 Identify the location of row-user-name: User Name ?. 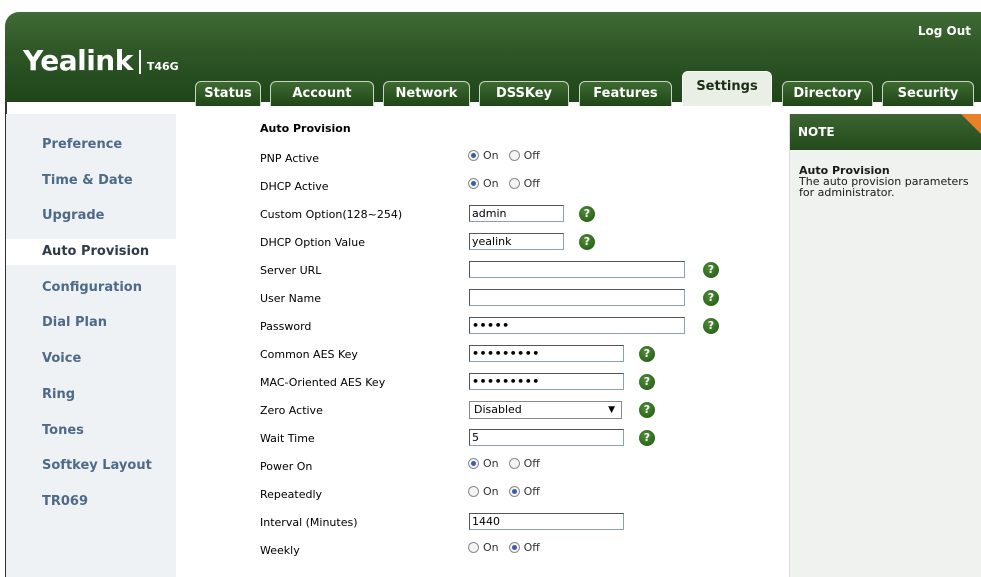
(482, 298).